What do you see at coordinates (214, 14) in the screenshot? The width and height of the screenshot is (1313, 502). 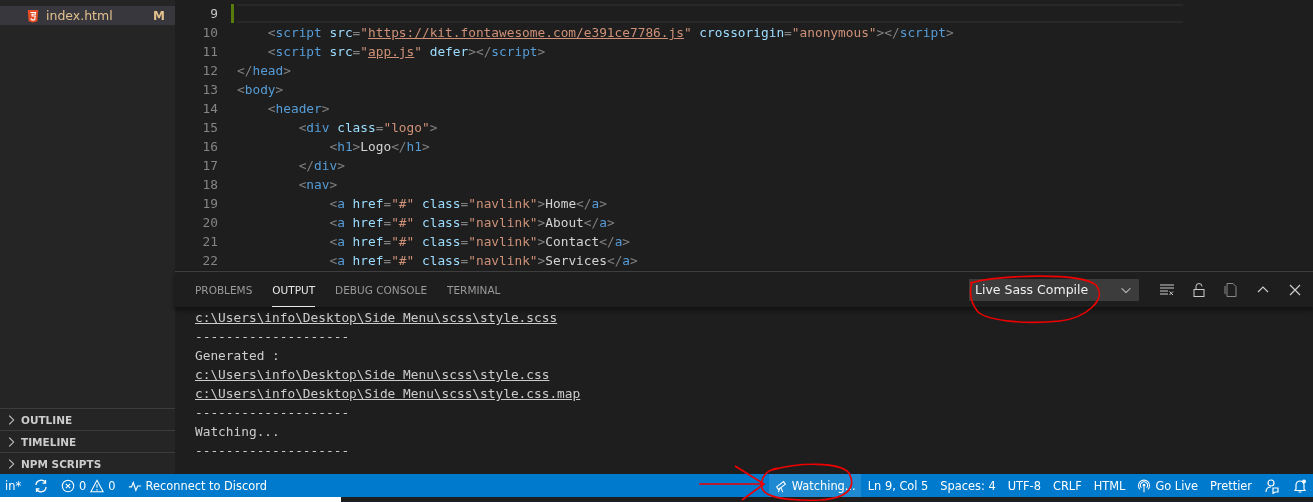 I see `line-number: 9` at bounding box center [214, 14].